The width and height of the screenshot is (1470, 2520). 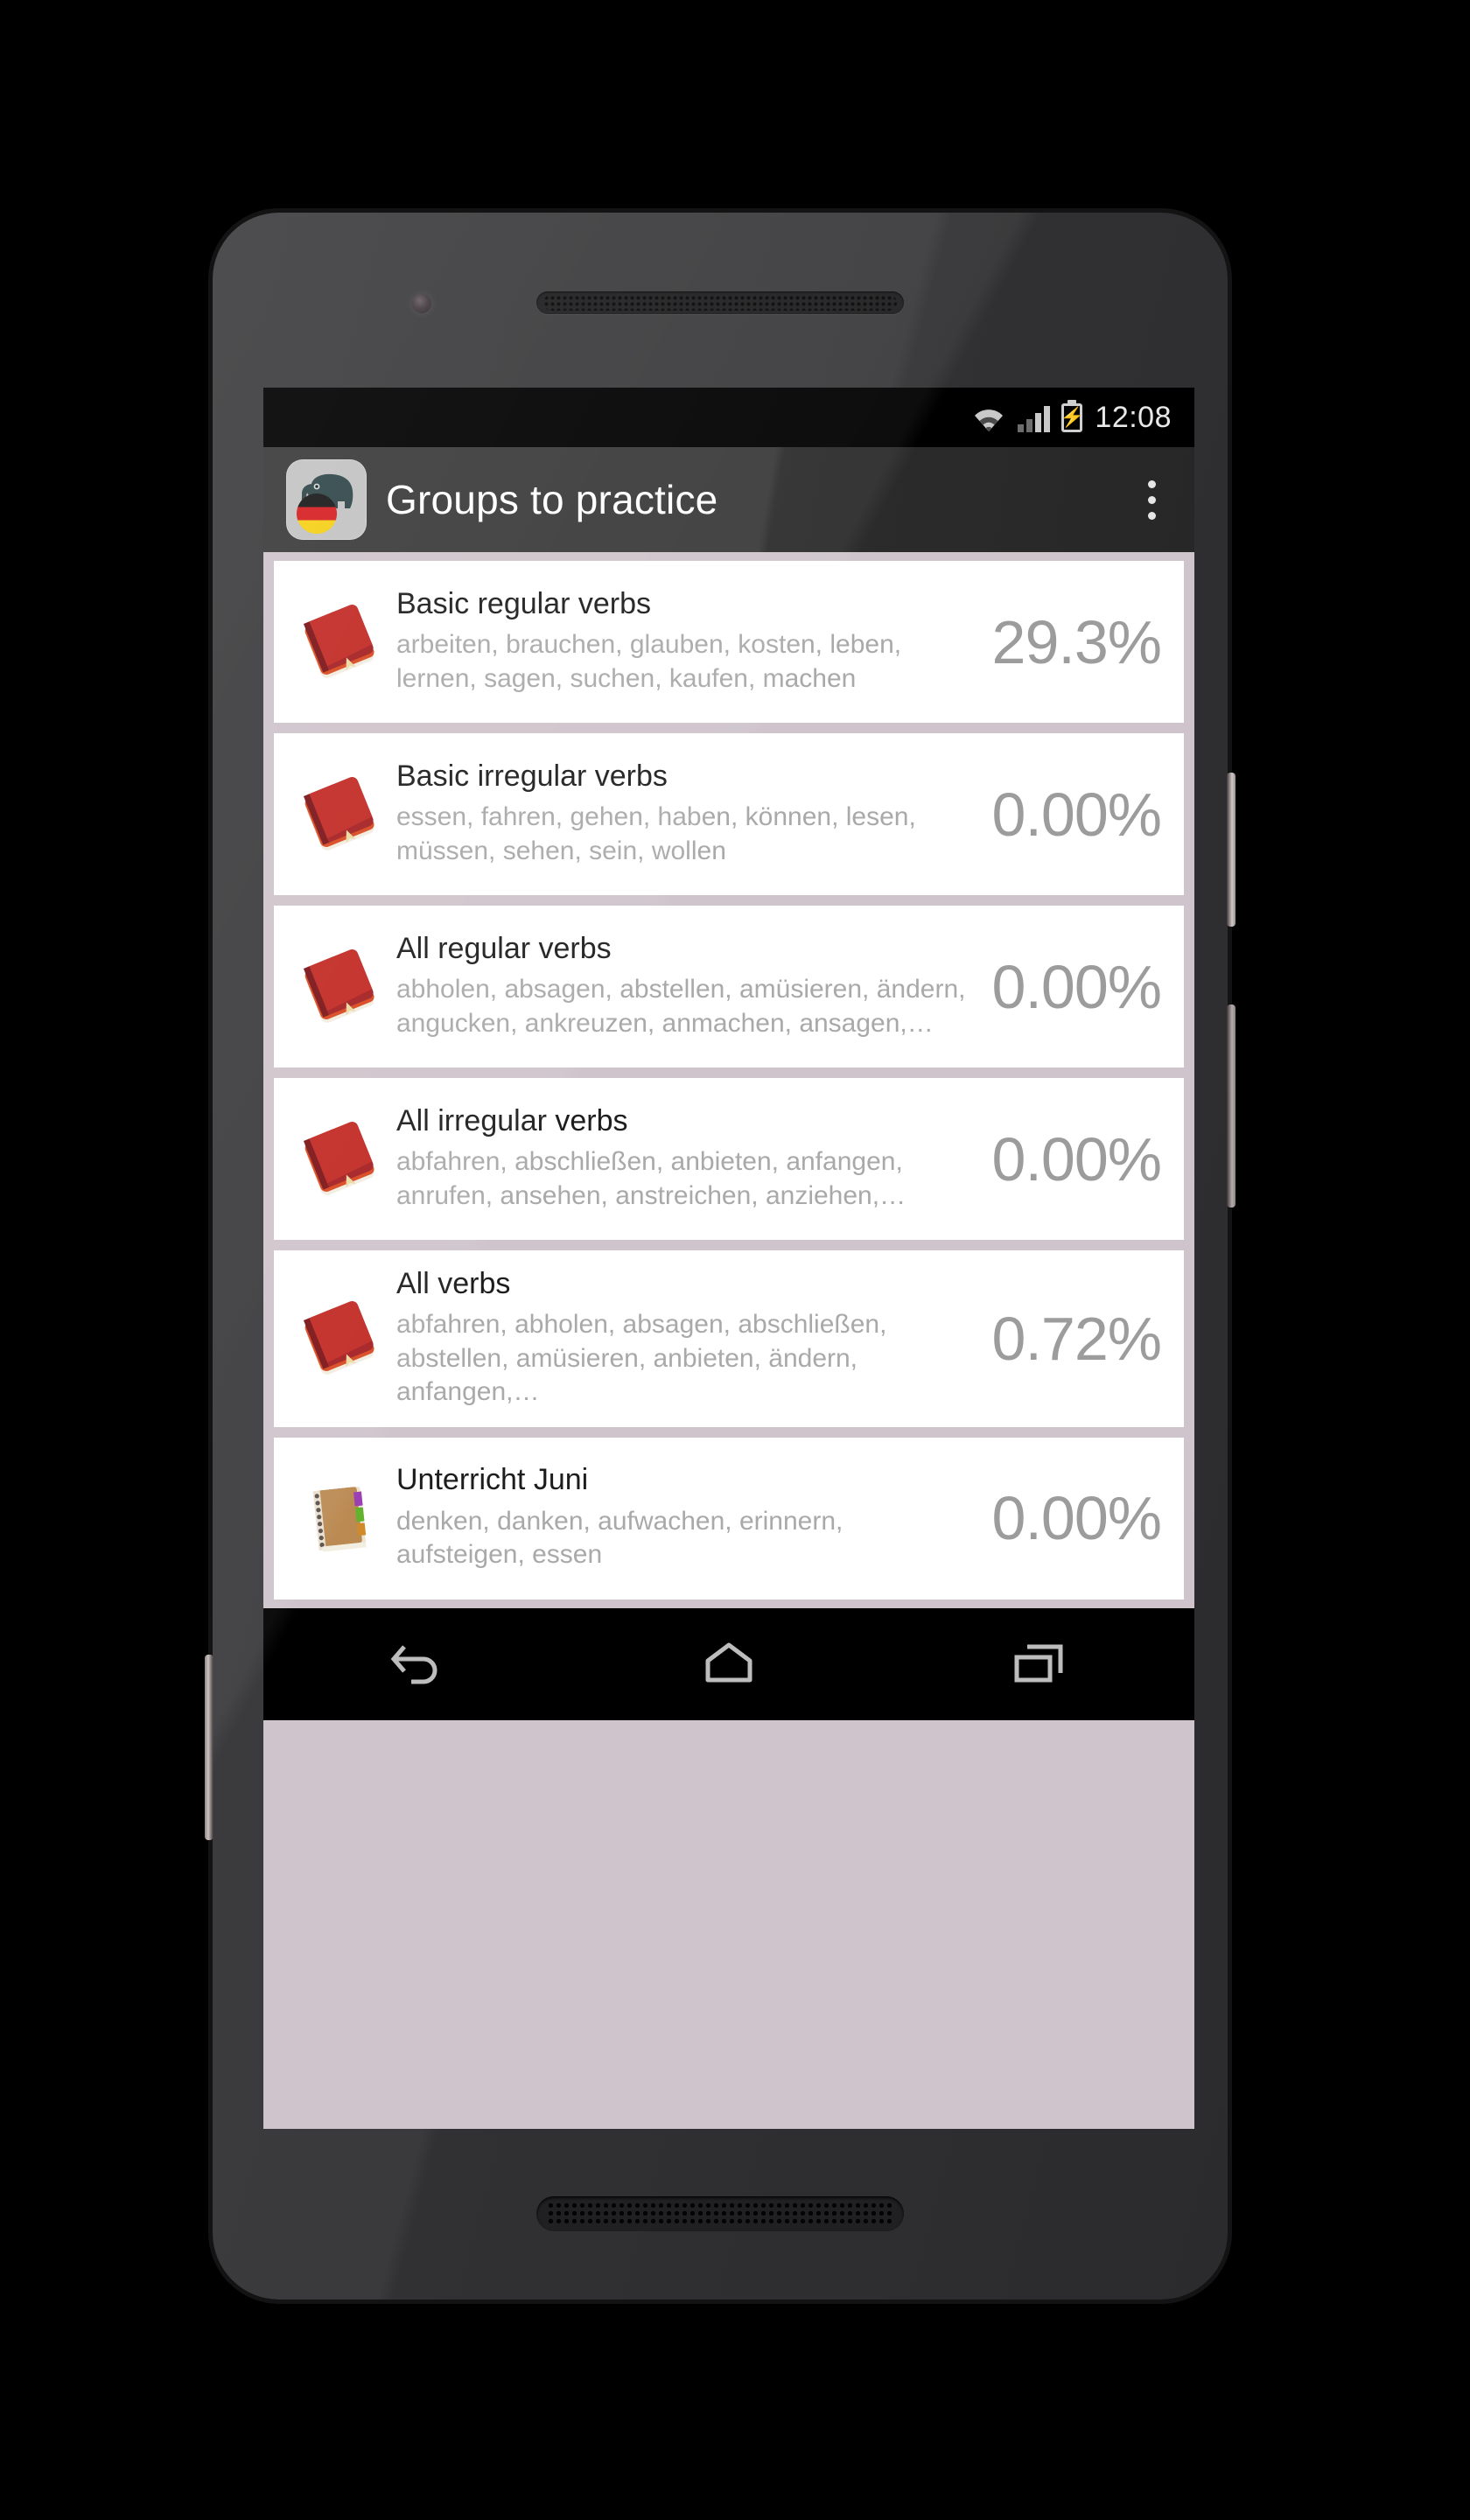 What do you see at coordinates (720, 302) in the screenshot?
I see `earpiece-speaker` at bounding box center [720, 302].